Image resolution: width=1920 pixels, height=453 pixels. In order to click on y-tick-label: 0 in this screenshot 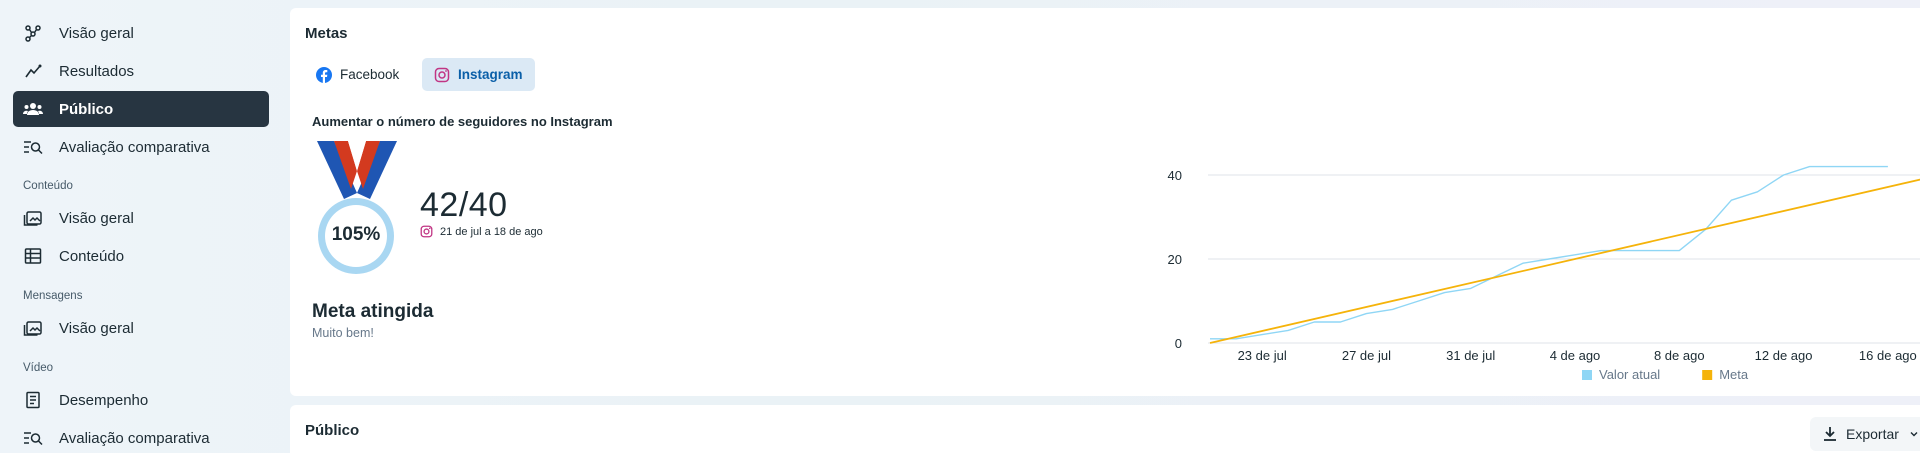, I will do `click(1178, 343)`.